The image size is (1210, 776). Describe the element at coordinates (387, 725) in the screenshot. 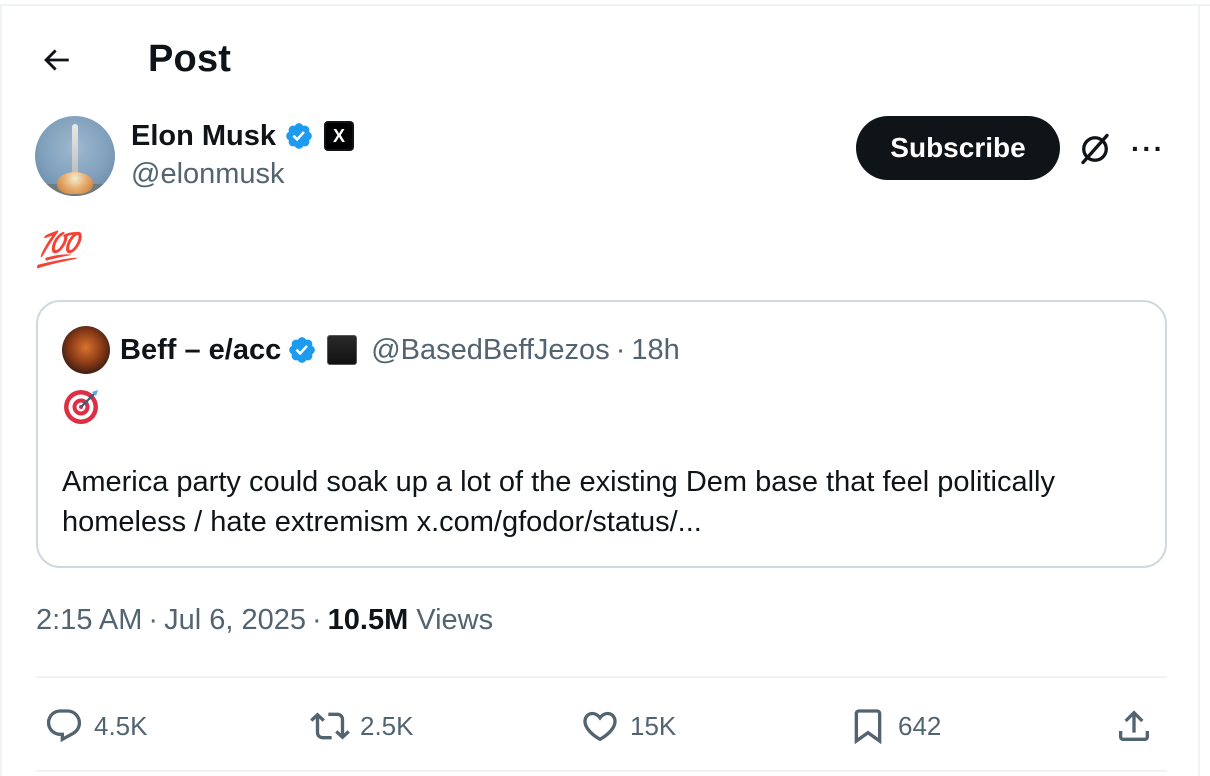

I see `repost-count: 2.5K` at that location.